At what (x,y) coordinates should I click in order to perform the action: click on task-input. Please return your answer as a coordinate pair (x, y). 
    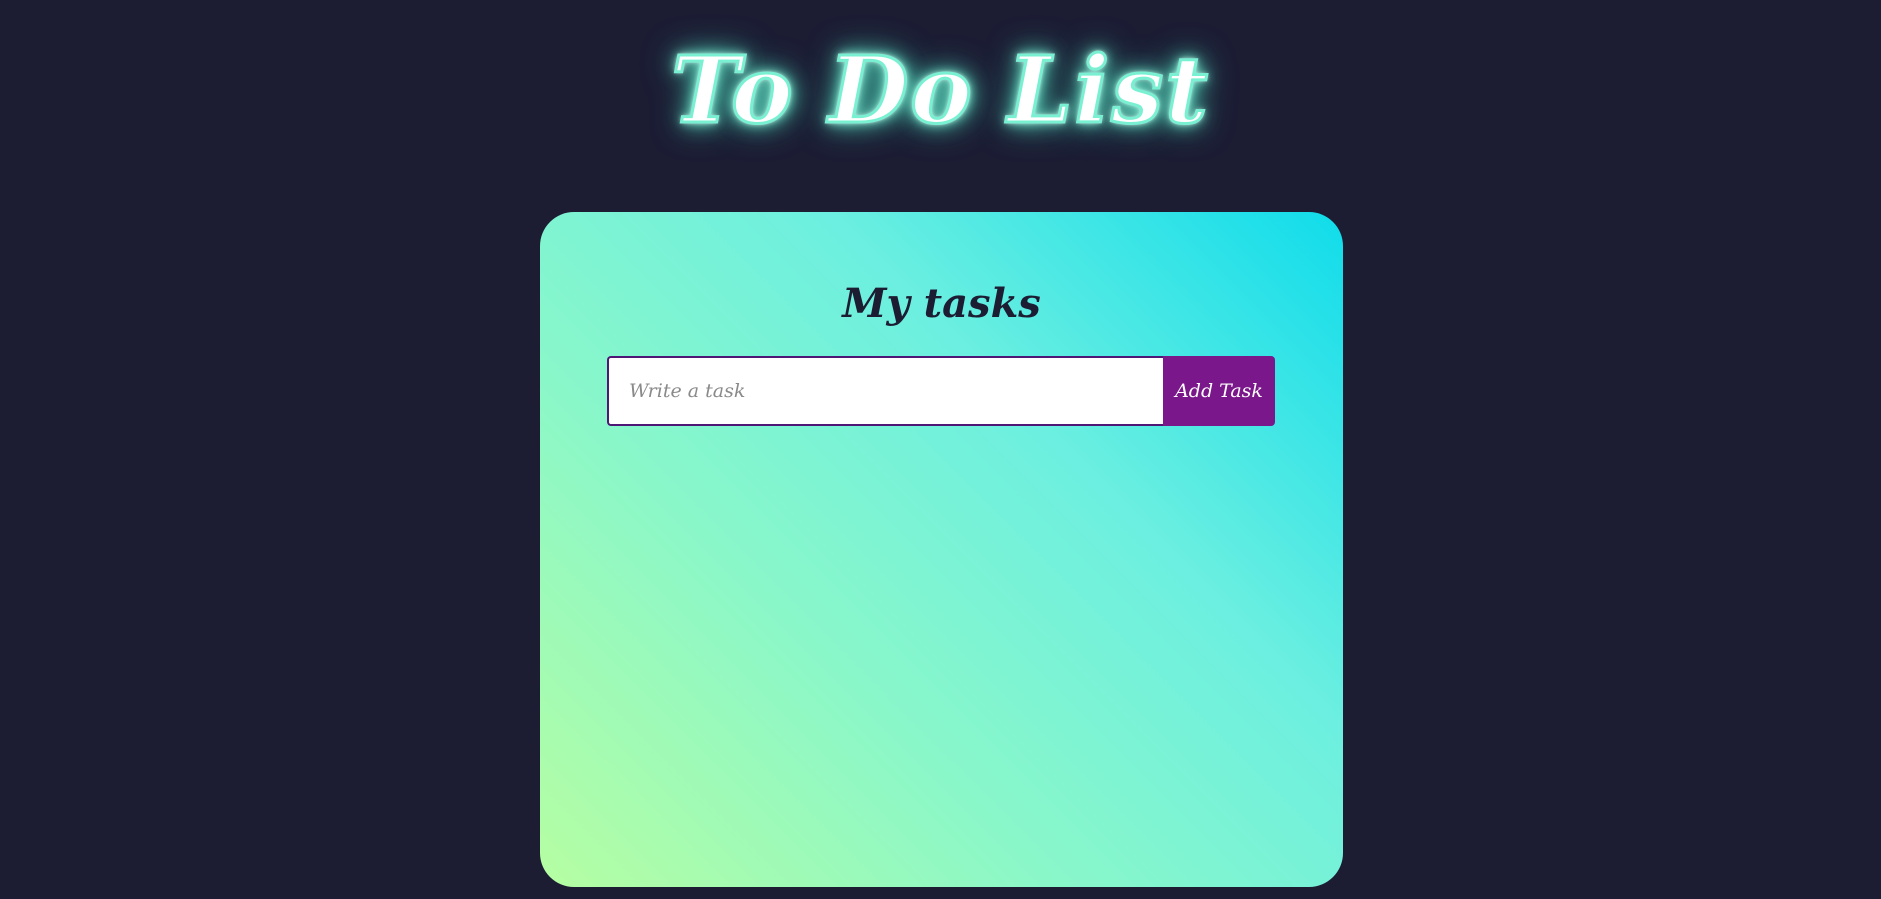
    Looking at the image, I should click on (885, 391).